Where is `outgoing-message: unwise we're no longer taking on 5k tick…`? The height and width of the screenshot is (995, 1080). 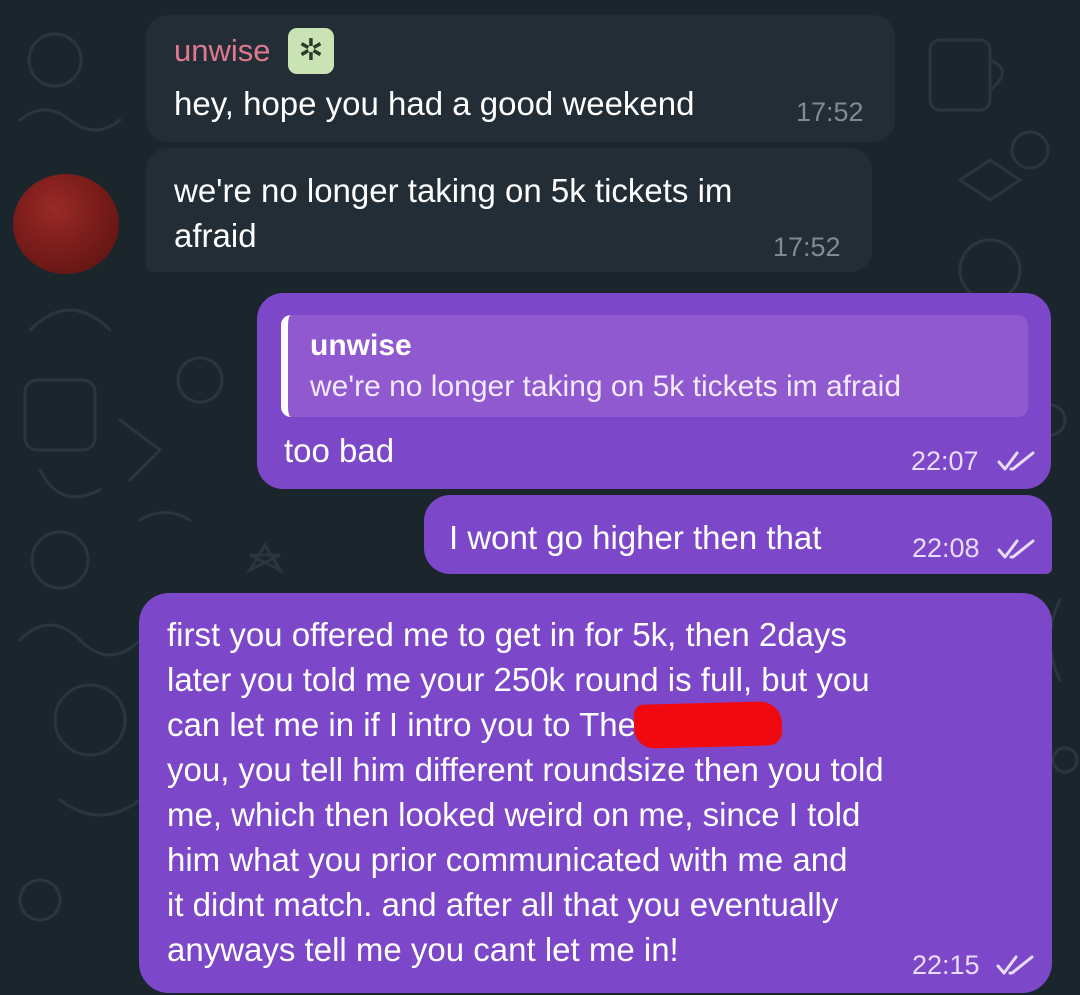 outgoing-message: unwise we're no longer taking on 5k tick… is located at coordinates (654, 391).